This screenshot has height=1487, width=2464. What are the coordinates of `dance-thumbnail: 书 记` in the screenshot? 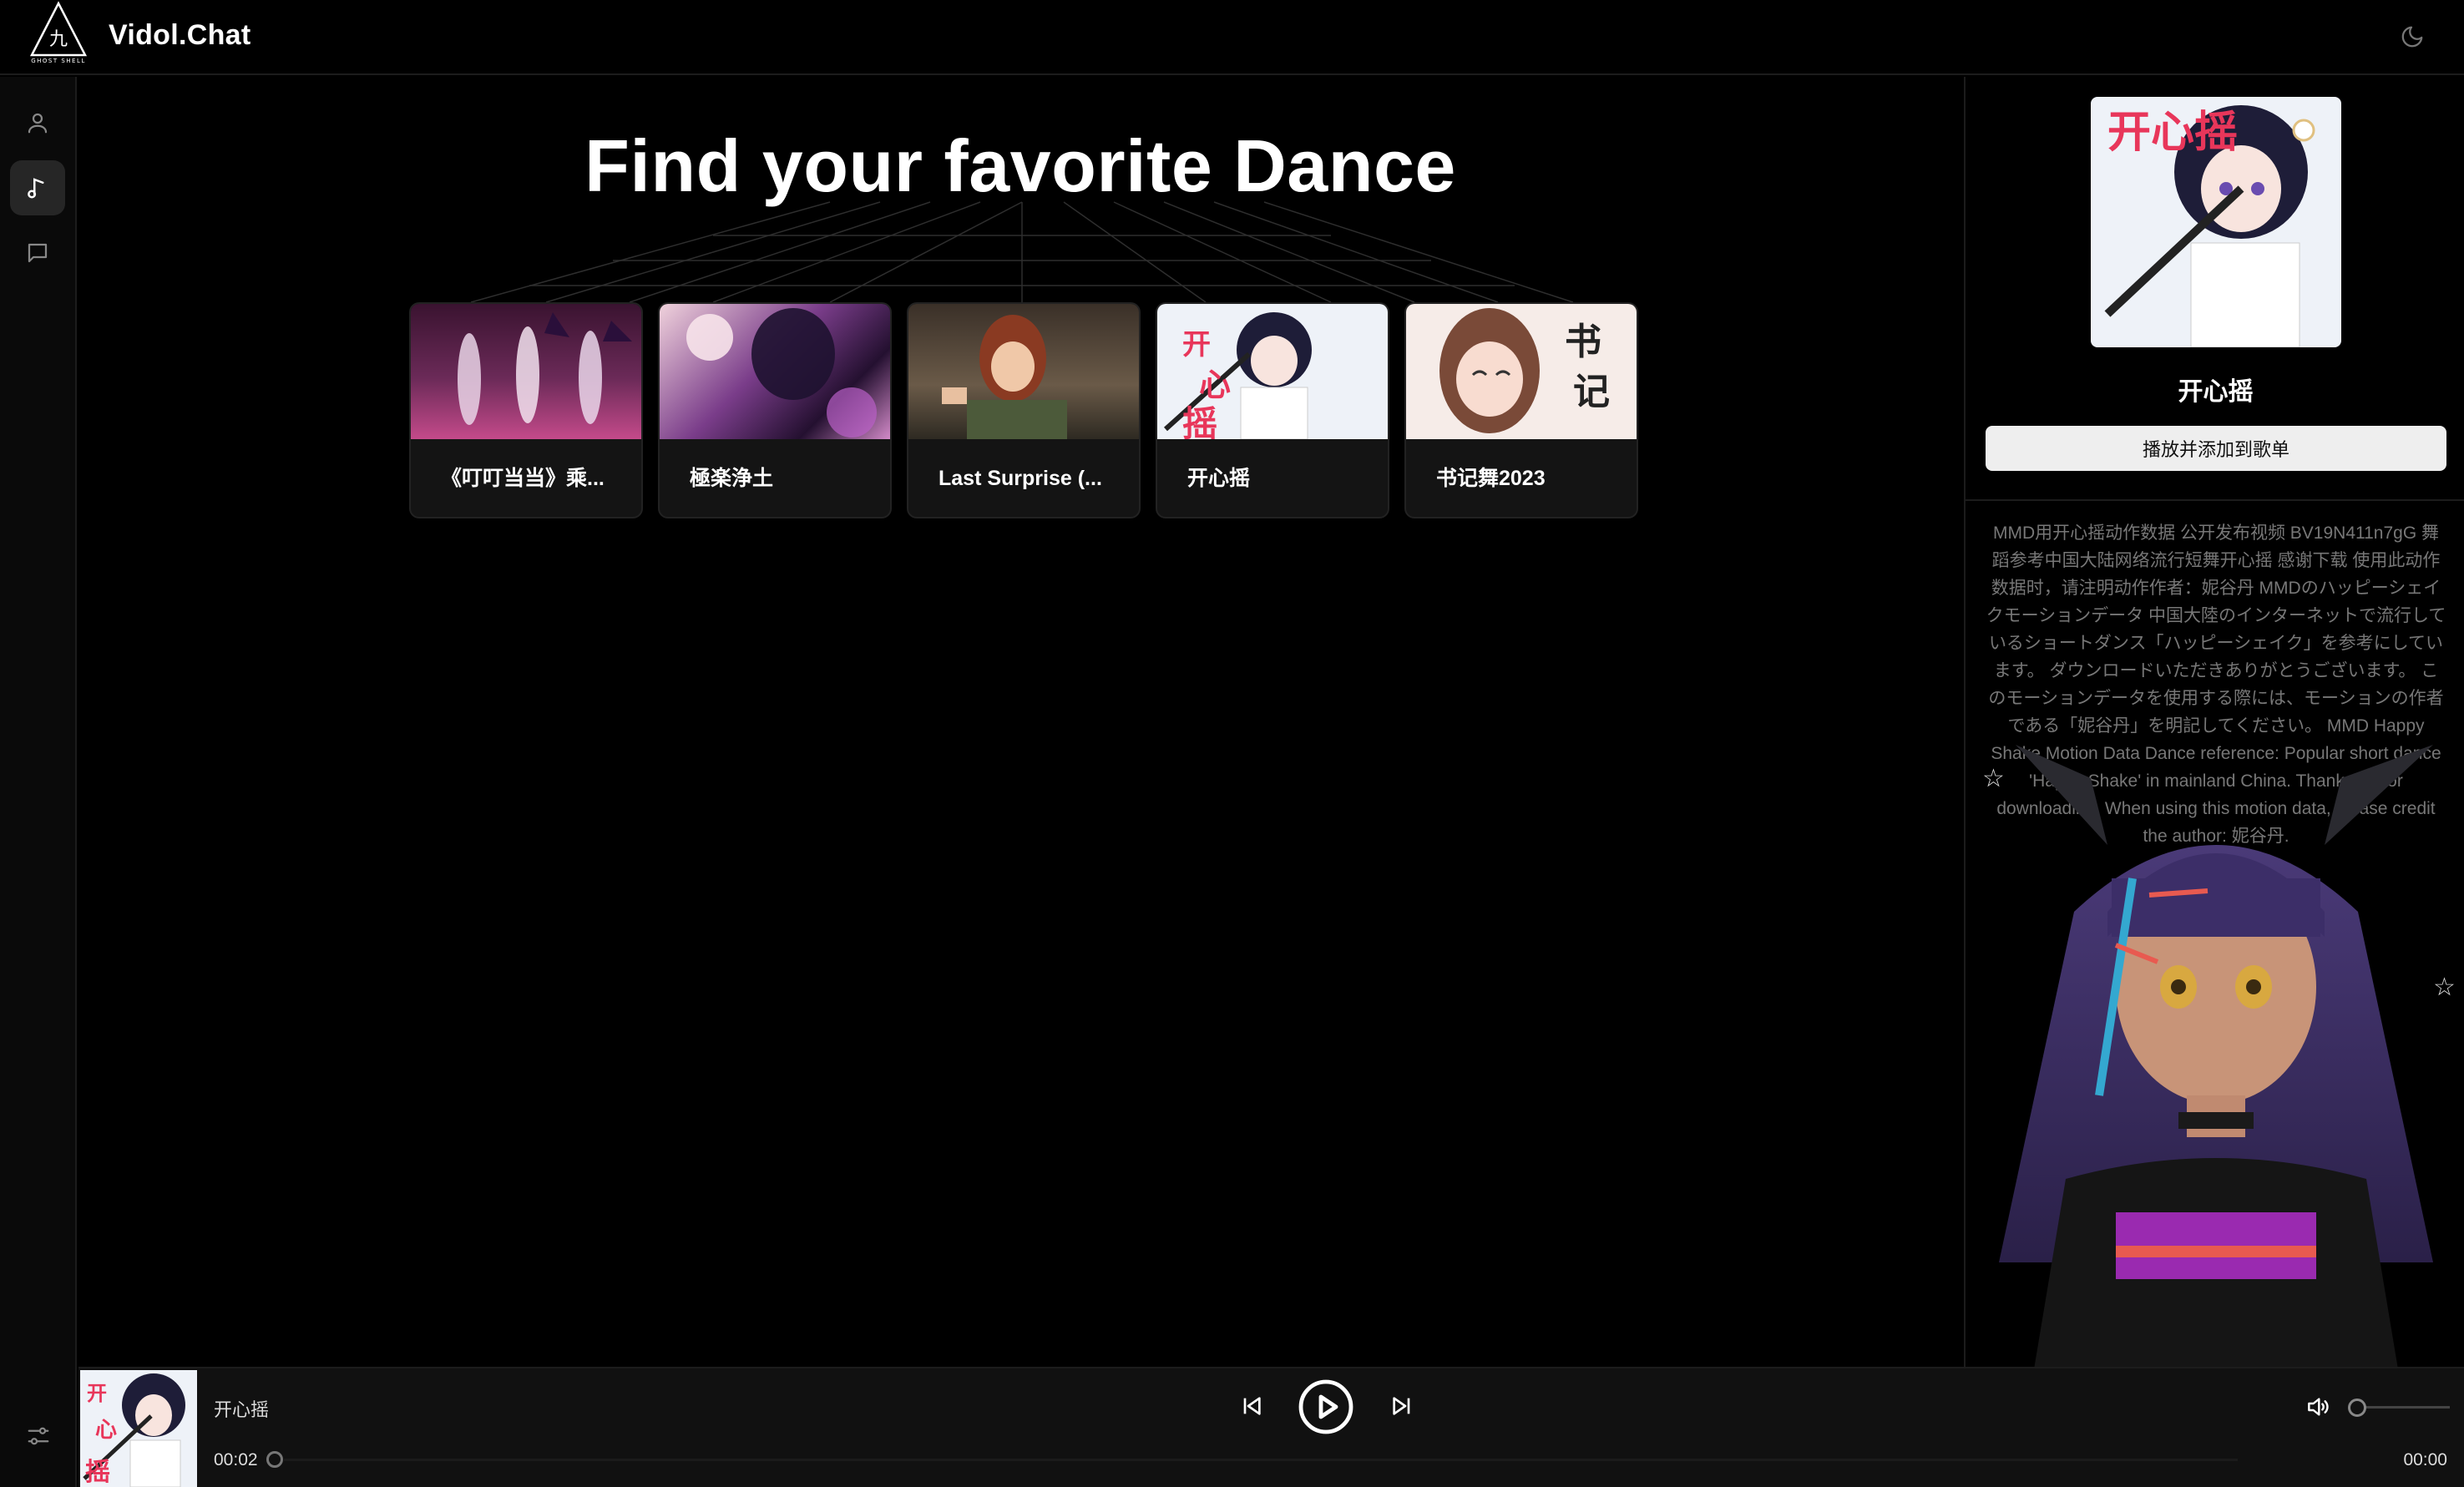 It's located at (1521, 371).